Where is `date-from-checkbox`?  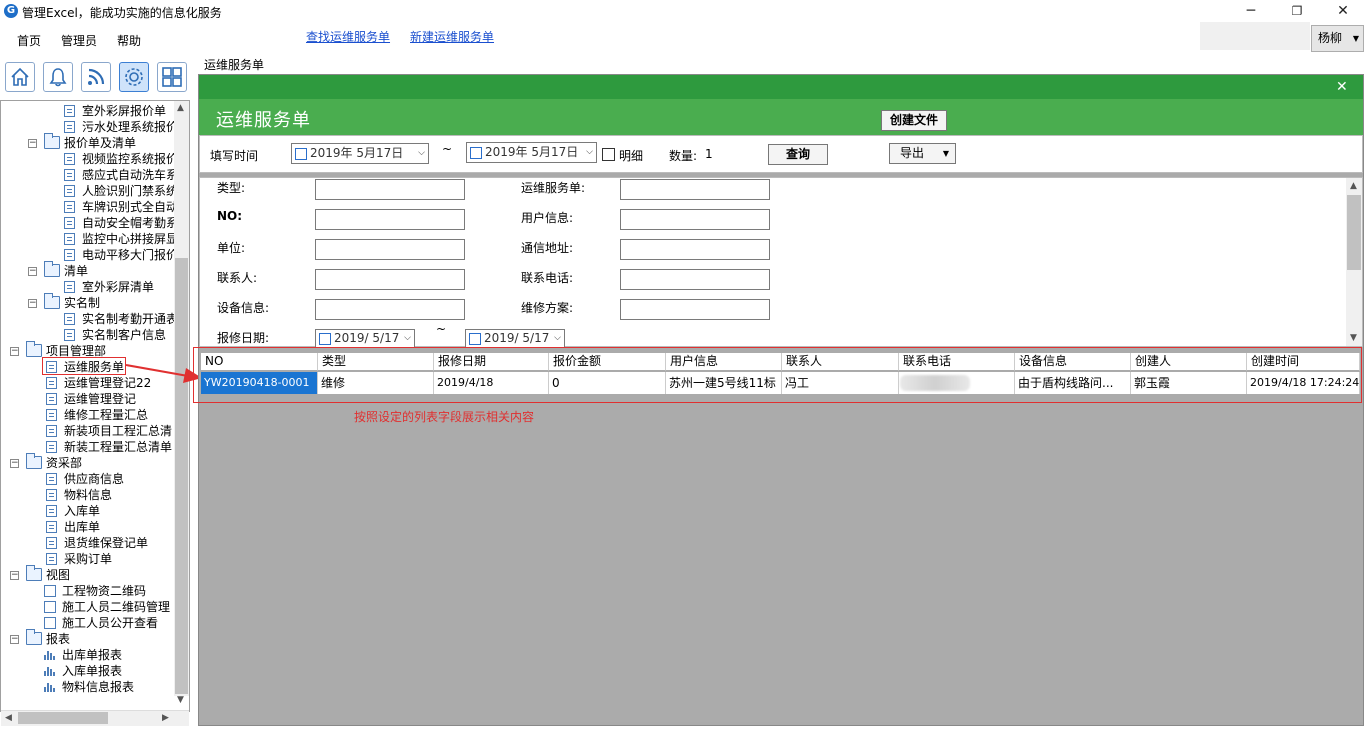
date-from-checkbox is located at coordinates (301, 154).